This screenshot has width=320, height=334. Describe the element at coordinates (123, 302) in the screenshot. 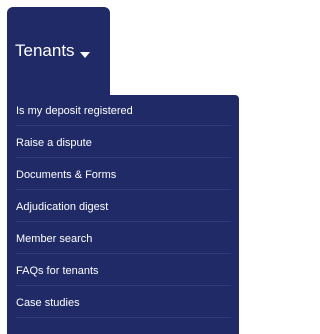

I see `menu-item-case-studies: Case studies` at that location.